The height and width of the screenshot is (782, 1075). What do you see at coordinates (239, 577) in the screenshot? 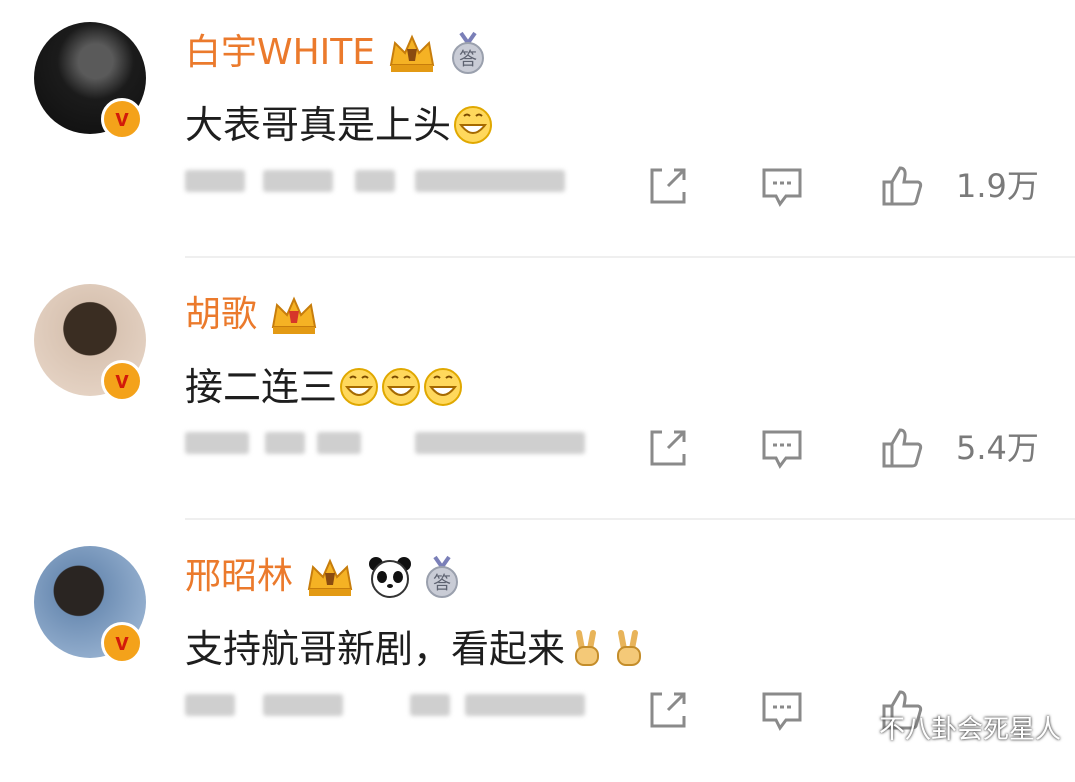
I see `username: 邢昭林` at bounding box center [239, 577].